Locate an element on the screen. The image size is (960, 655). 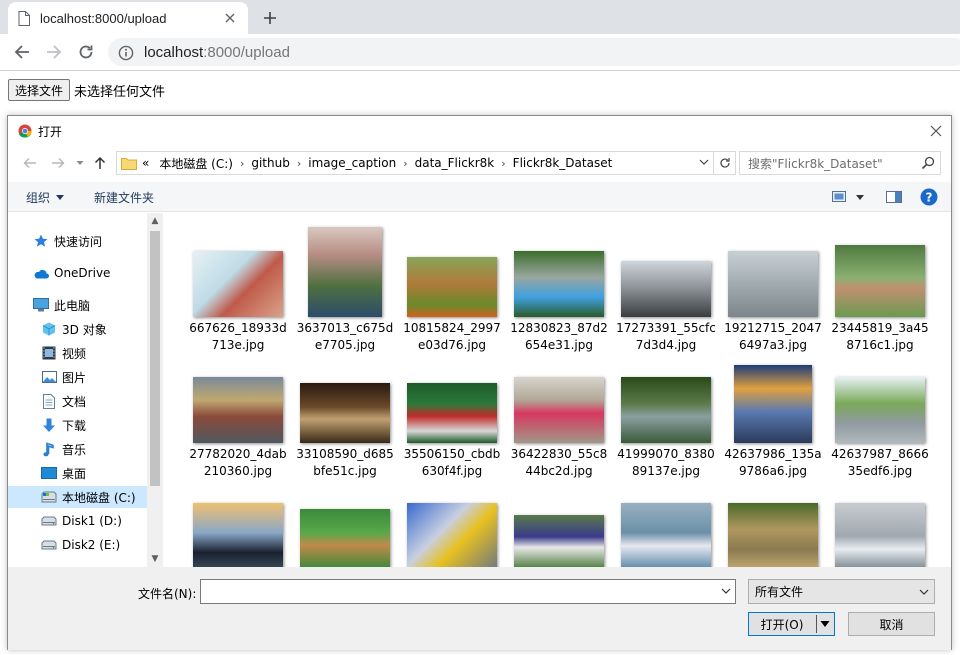
file-item: 53043785_c468 is located at coordinates (880, 523).